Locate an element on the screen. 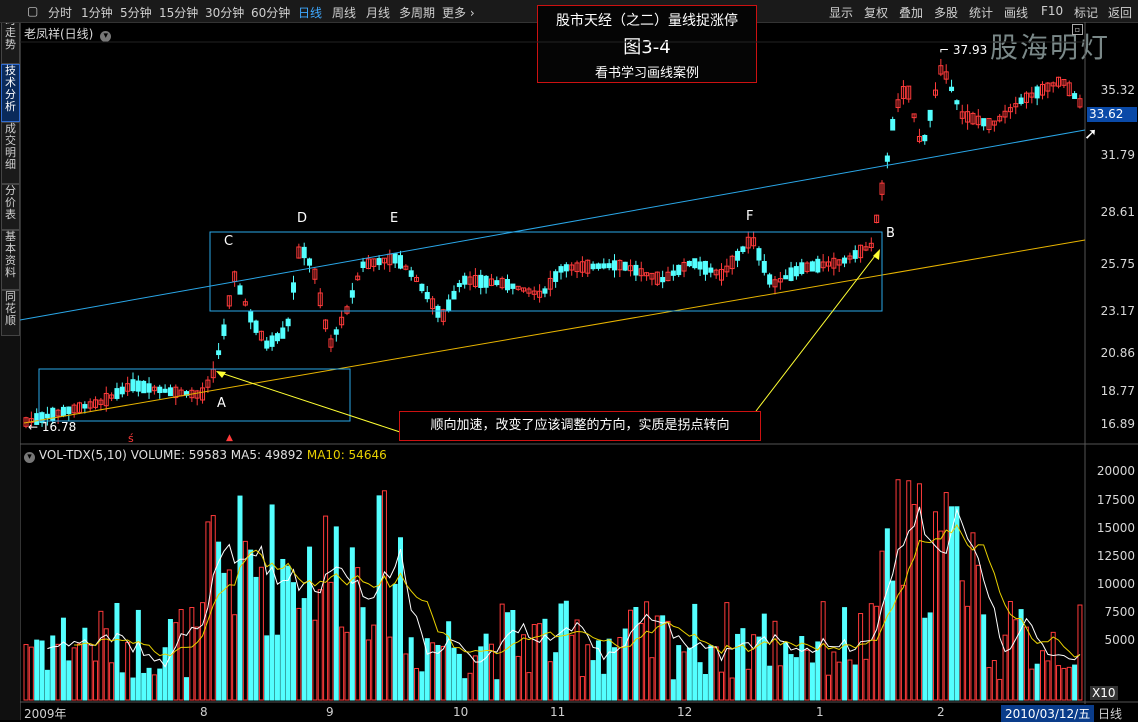  x-axis-label: 11 is located at coordinates (558, 712).